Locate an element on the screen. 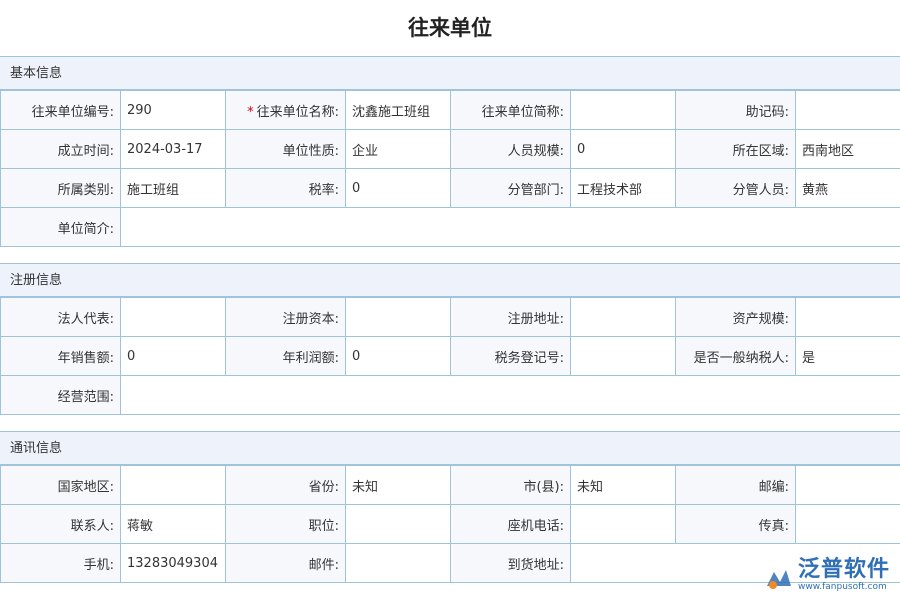 The width and height of the screenshot is (900, 600). field-label: 到货地址: is located at coordinates (511, 563).